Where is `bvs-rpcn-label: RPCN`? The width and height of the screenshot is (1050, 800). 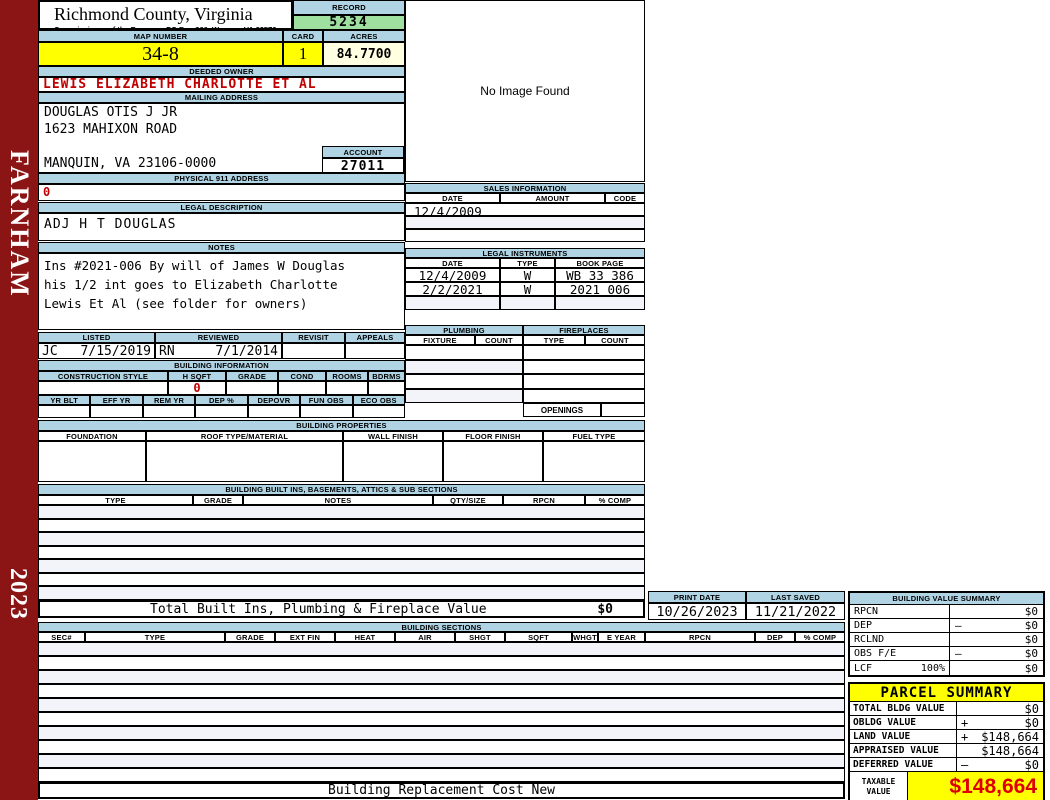 bvs-rpcn-label: RPCN is located at coordinates (866, 611).